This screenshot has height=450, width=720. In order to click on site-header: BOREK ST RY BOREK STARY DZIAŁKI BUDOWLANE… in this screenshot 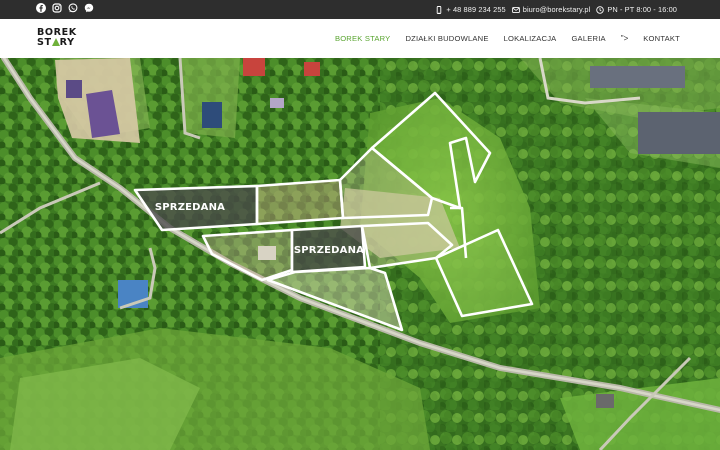, I will do `click(360, 38)`.